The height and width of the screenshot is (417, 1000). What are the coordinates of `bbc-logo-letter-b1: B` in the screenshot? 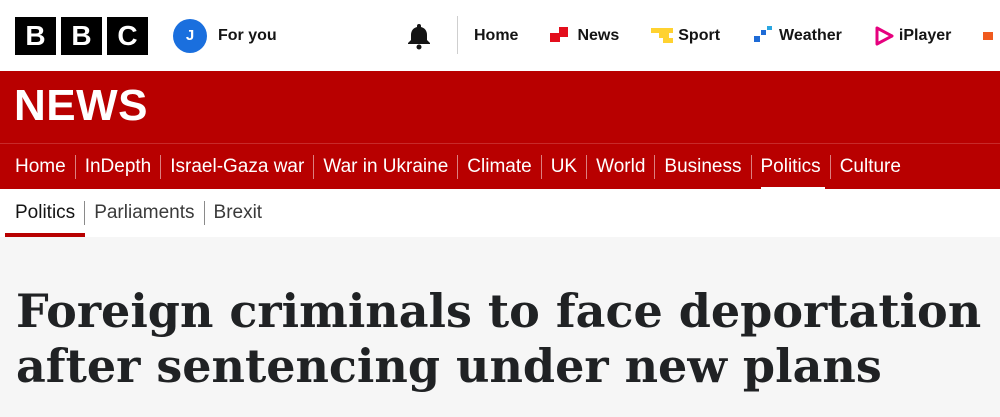 It's located at (35, 35).